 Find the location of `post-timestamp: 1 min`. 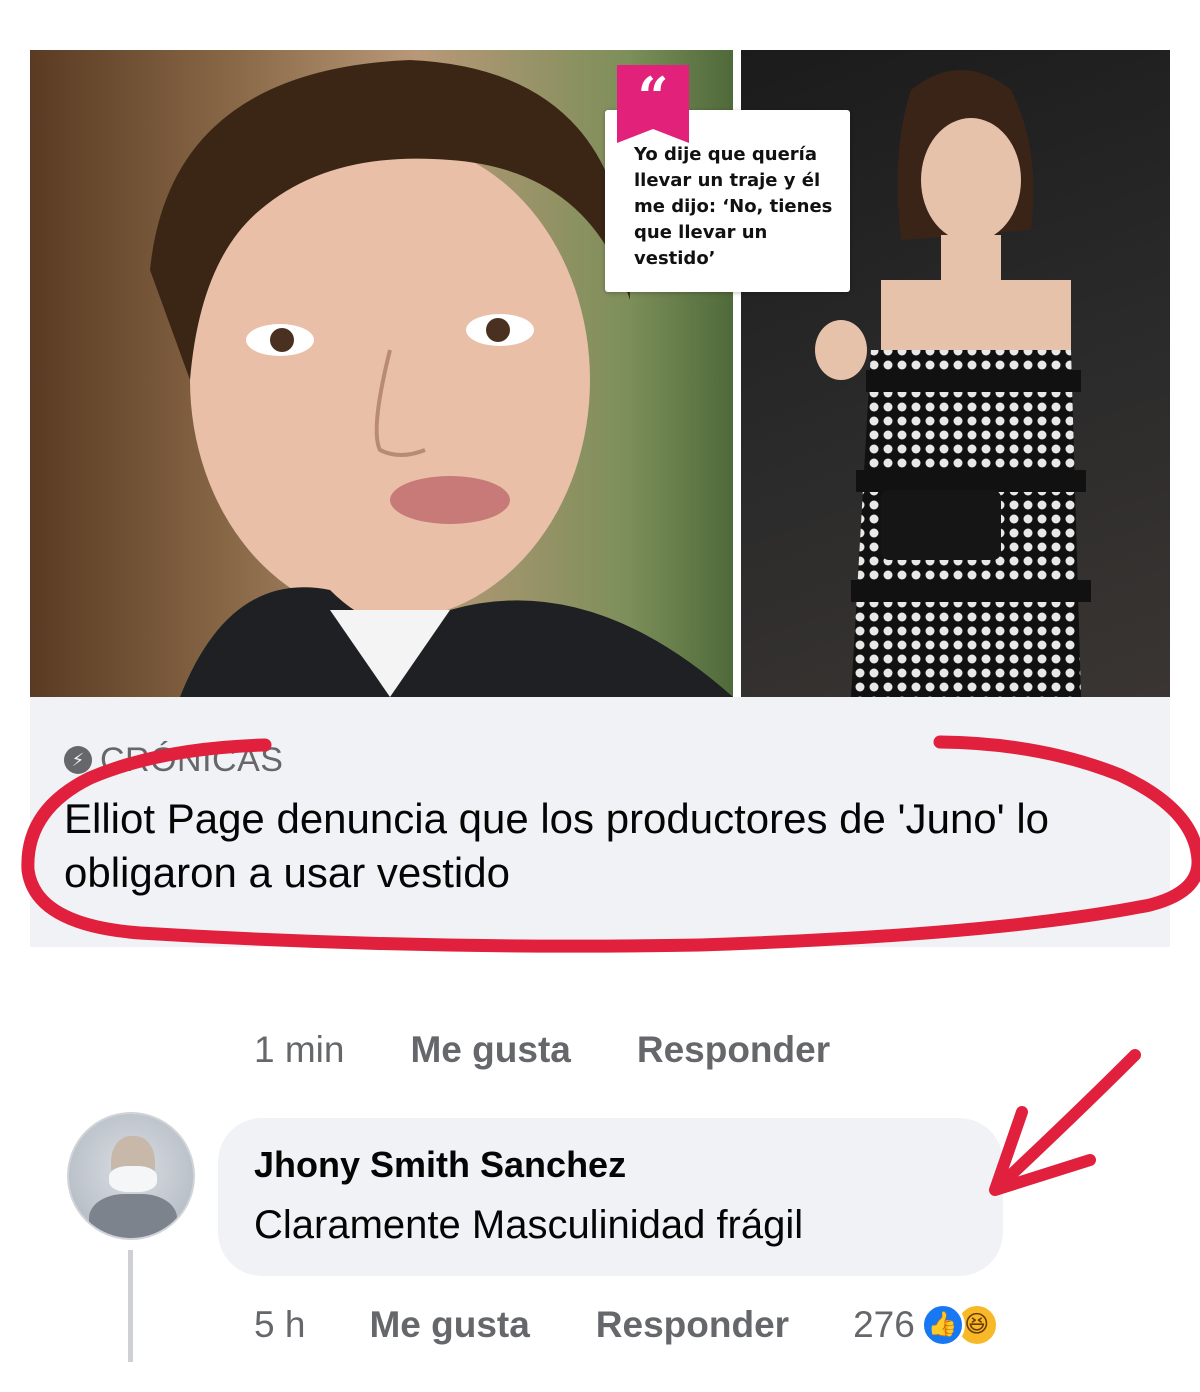

post-timestamp: 1 min is located at coordinates (299, 1050).